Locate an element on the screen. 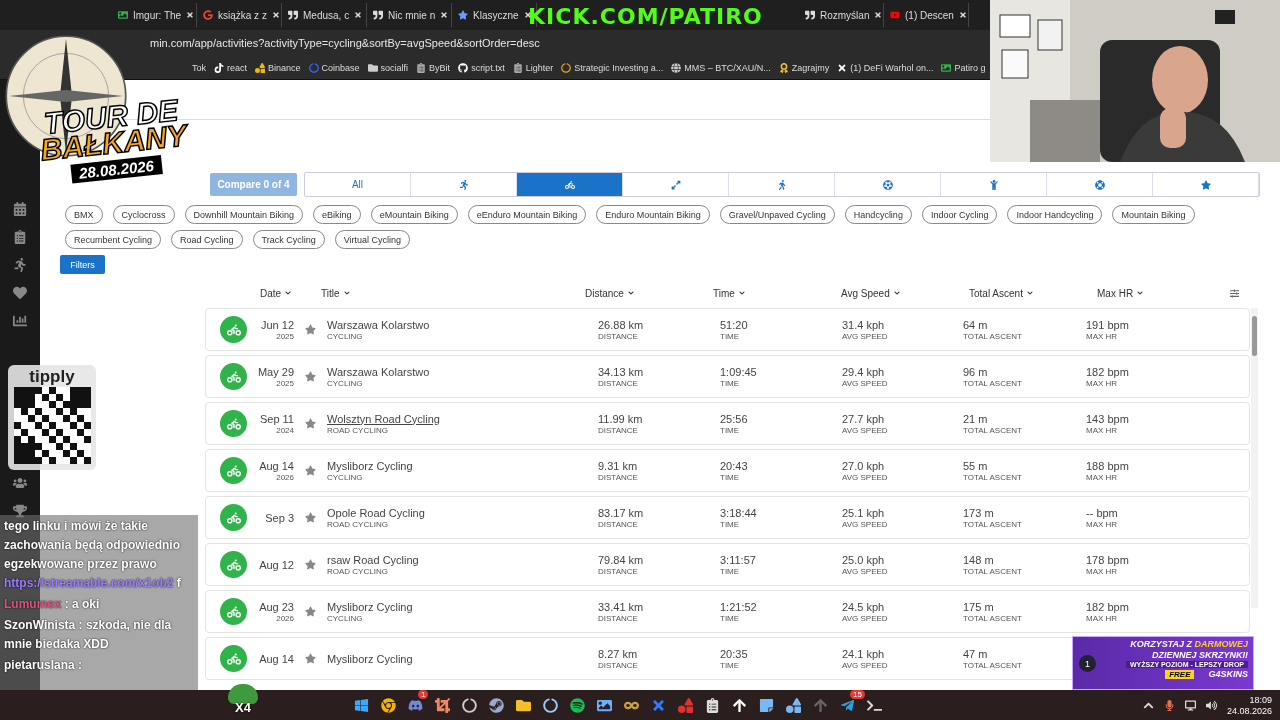 The height and width of the screenshot is (720, 1280). browser-tab: Rozmyślan is located at coordinates (841, 15).